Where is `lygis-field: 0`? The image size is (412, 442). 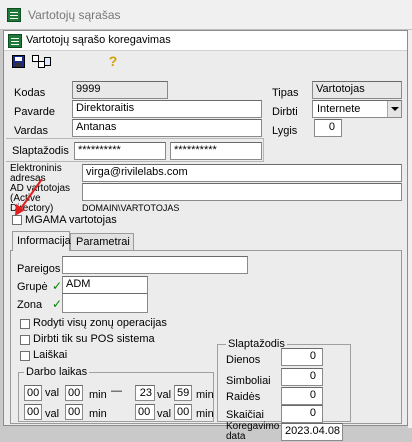
lygis-field: 0 is located at coordinates (328, 128).